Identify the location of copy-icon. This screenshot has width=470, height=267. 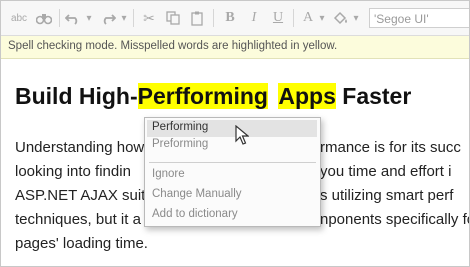
(173, 18).